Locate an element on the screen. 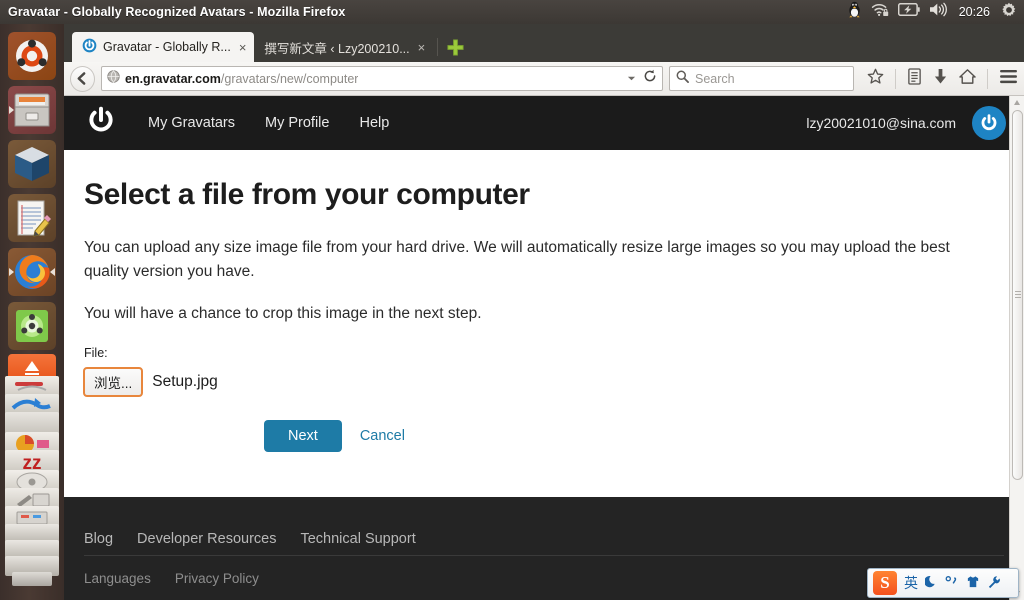 The image size is (1024, 600). user-email: lzy20021010@sina.com is located at coordinates (881, 123).